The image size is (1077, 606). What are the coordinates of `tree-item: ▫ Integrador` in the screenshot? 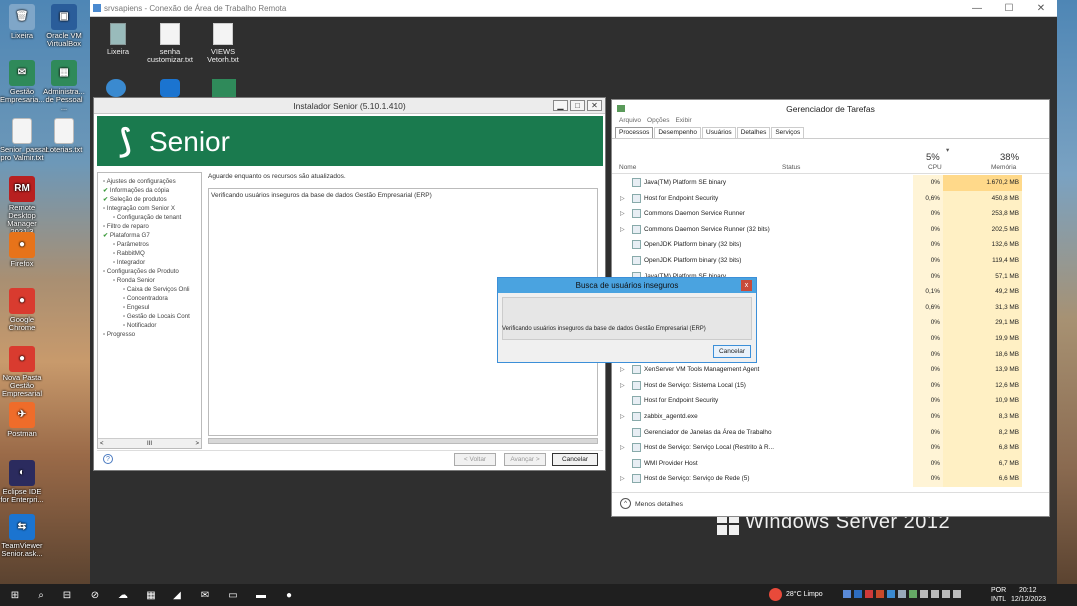 It's located at (129, 262).